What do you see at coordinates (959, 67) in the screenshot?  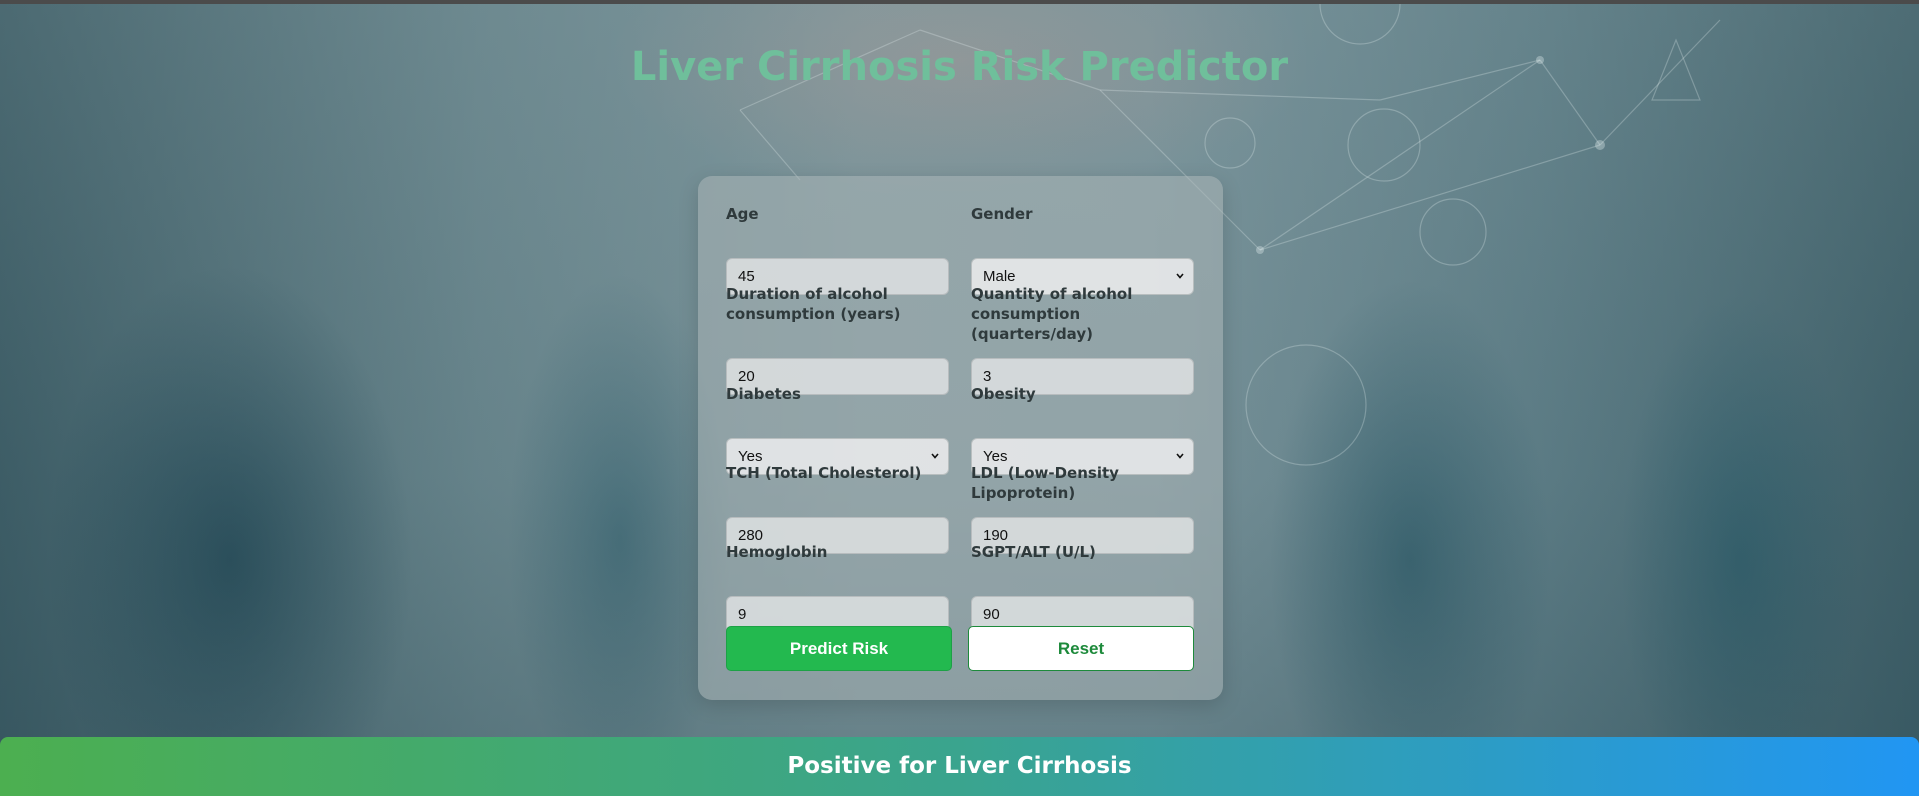 I see `page-title: Liver Cirrhosis Risk Predictor` at bounding box center [959, 67].